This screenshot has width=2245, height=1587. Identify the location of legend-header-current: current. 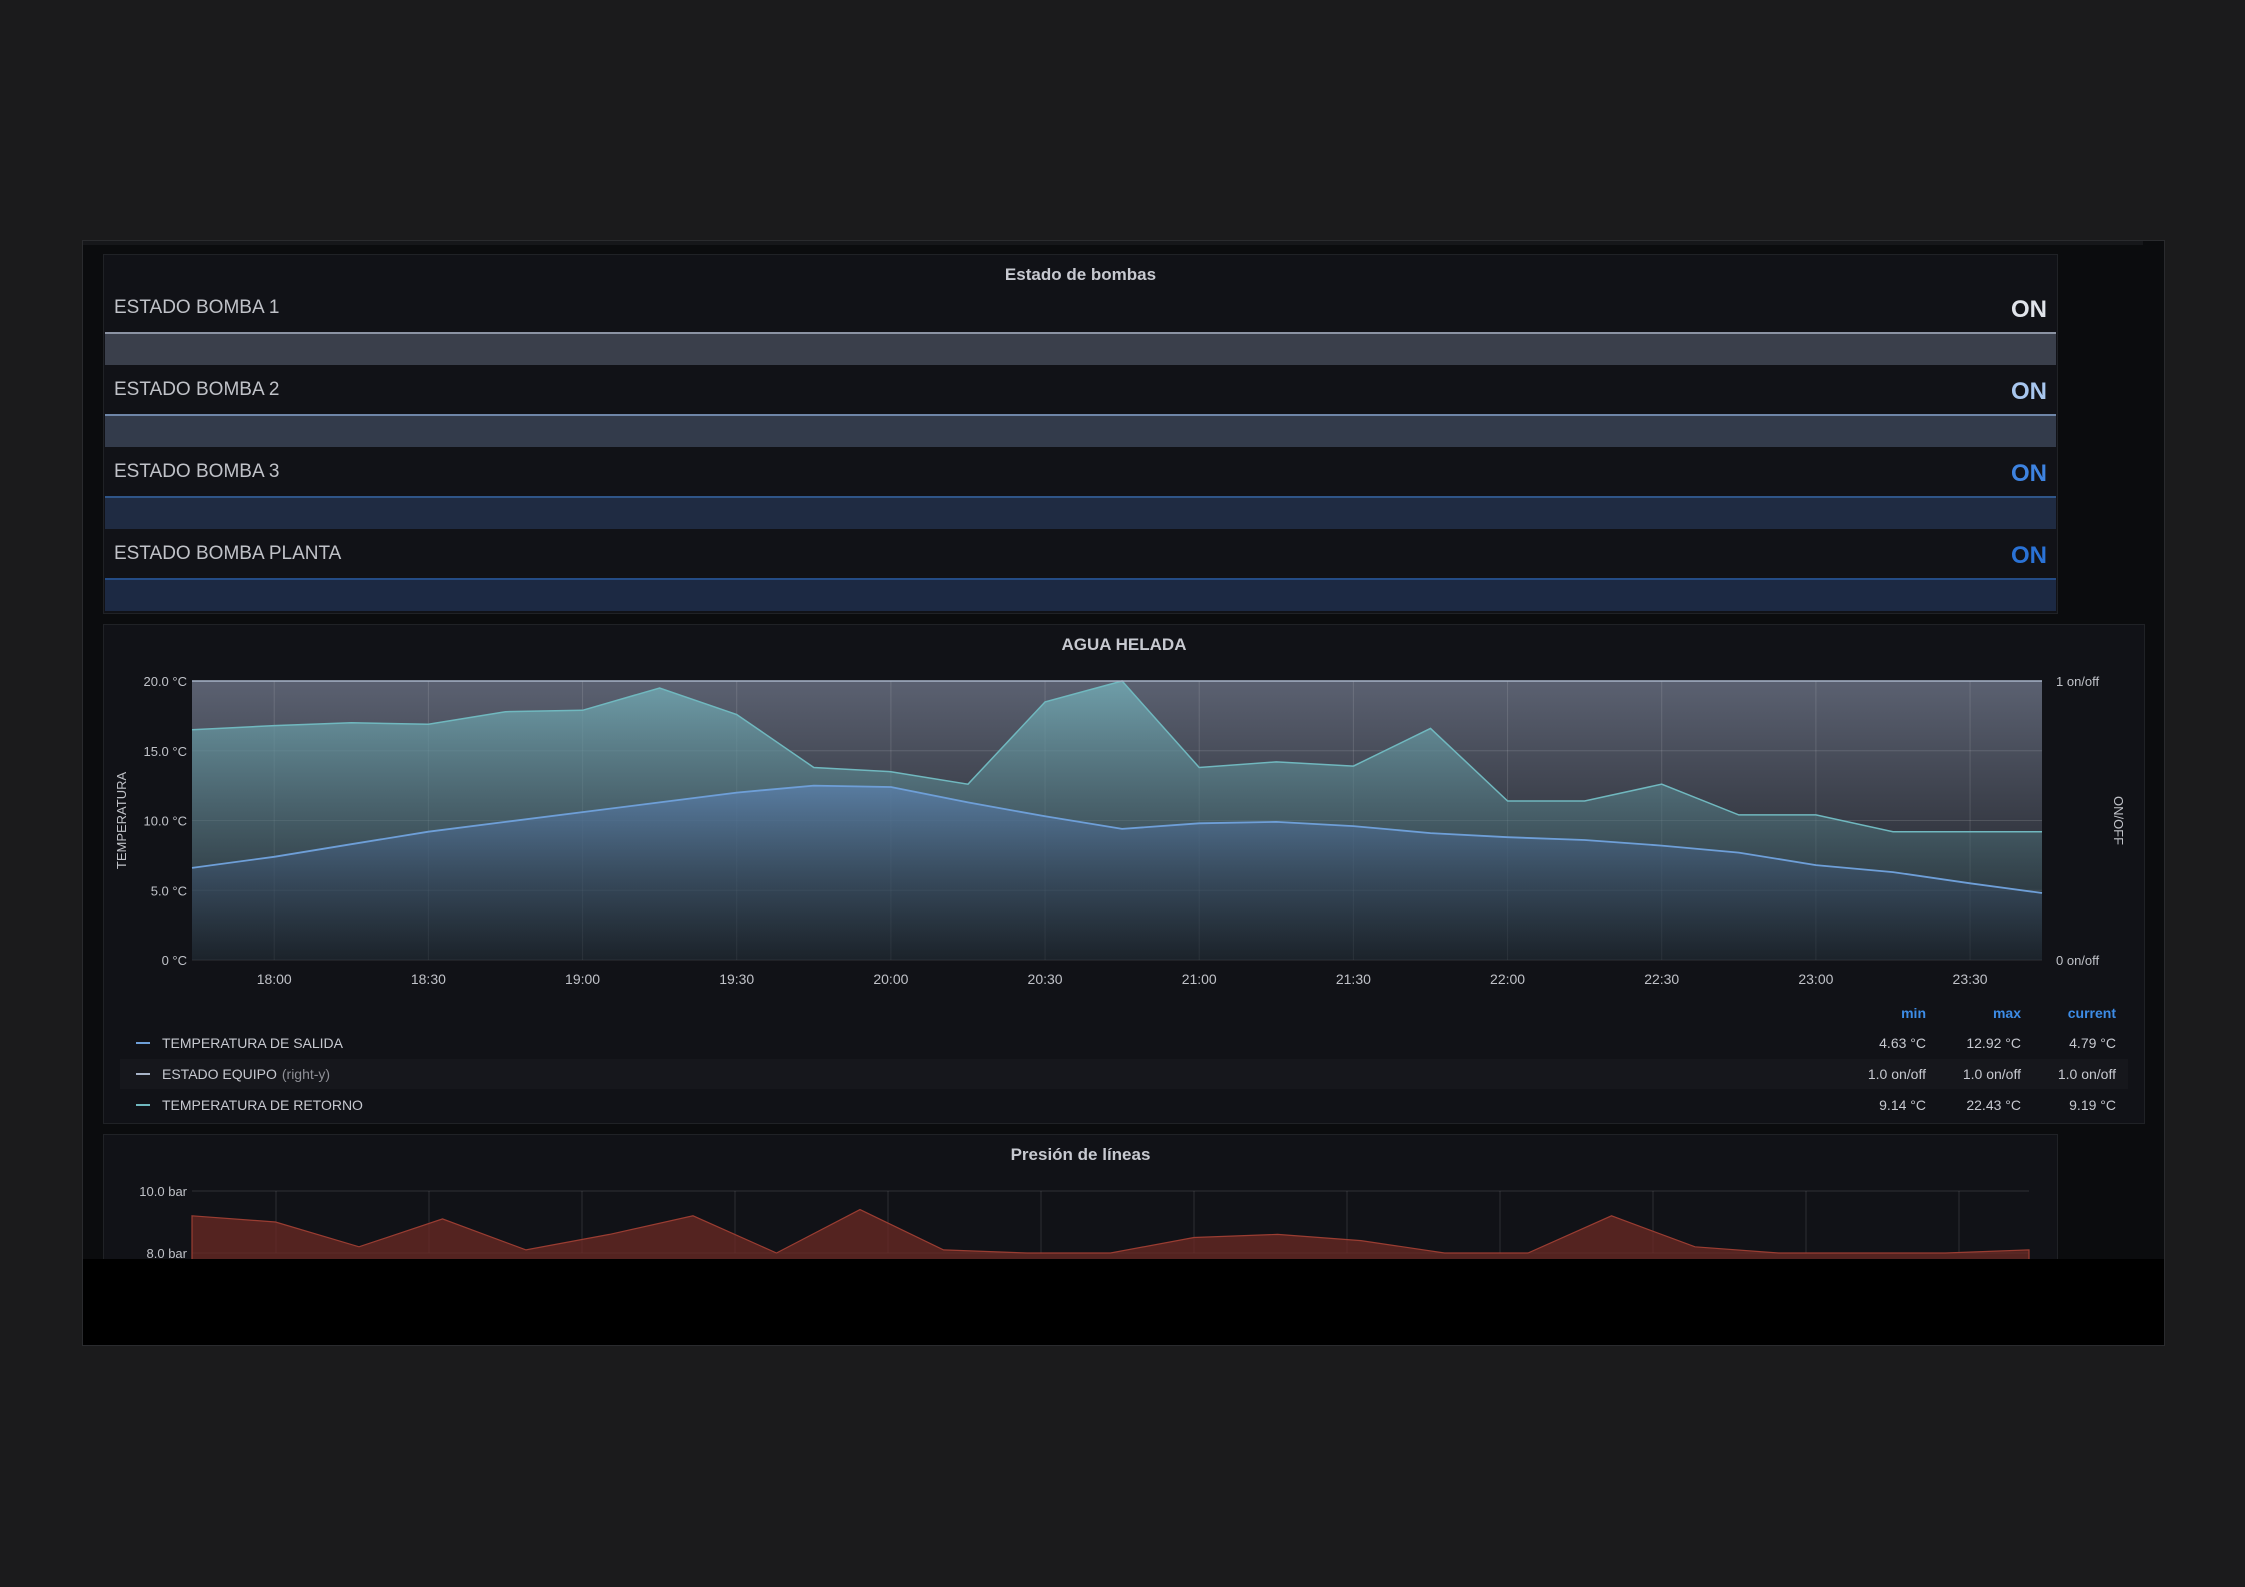
(2066, 1013).